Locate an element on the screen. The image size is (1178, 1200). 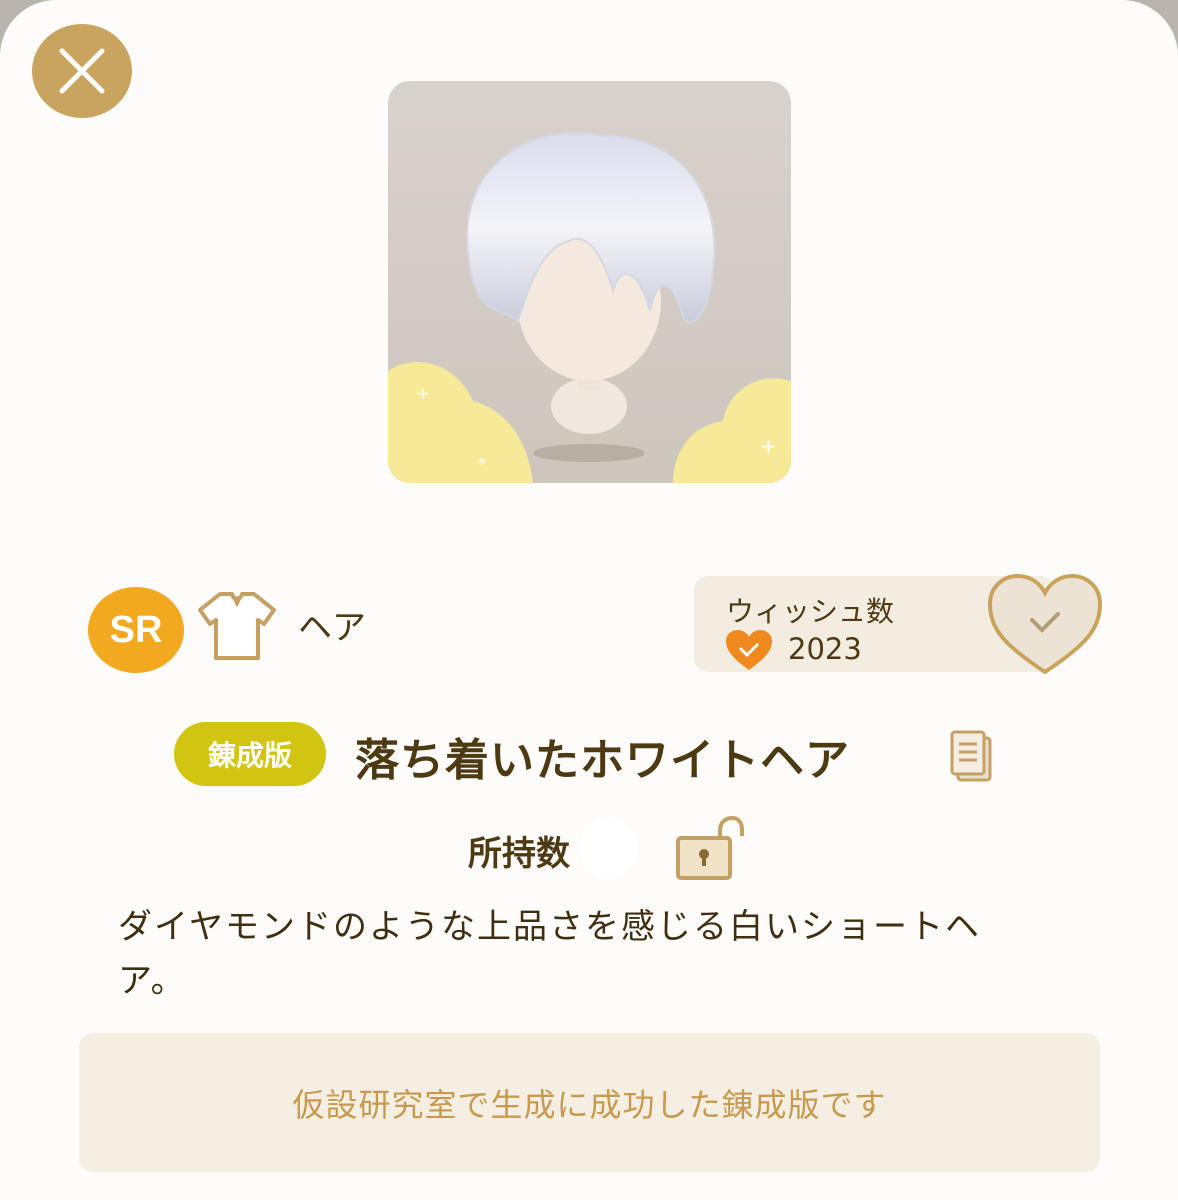
item-image: + + * is located at coordinates (589, 282).